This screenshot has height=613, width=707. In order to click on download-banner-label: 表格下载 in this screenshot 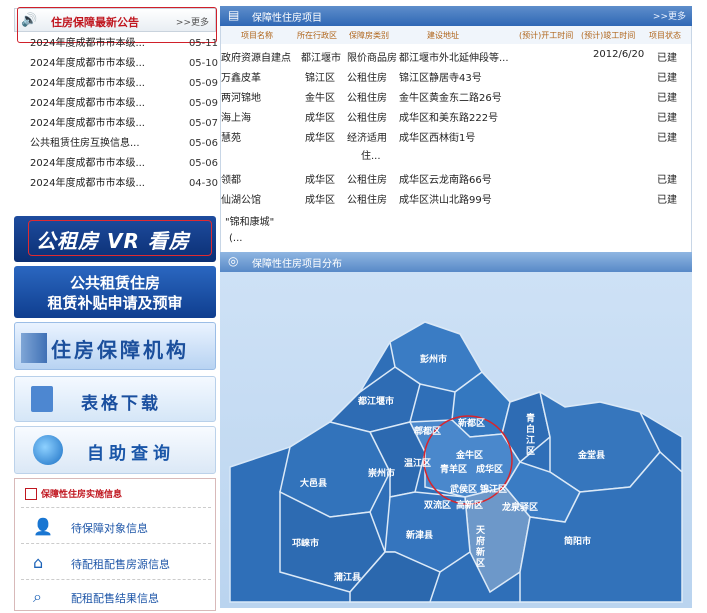, I will do `click(121, 404)`.